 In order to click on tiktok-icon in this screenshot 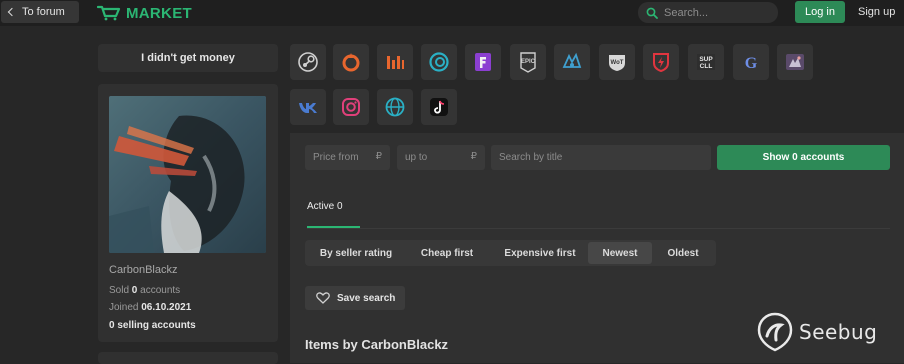, I will do `click(439, 107)`.